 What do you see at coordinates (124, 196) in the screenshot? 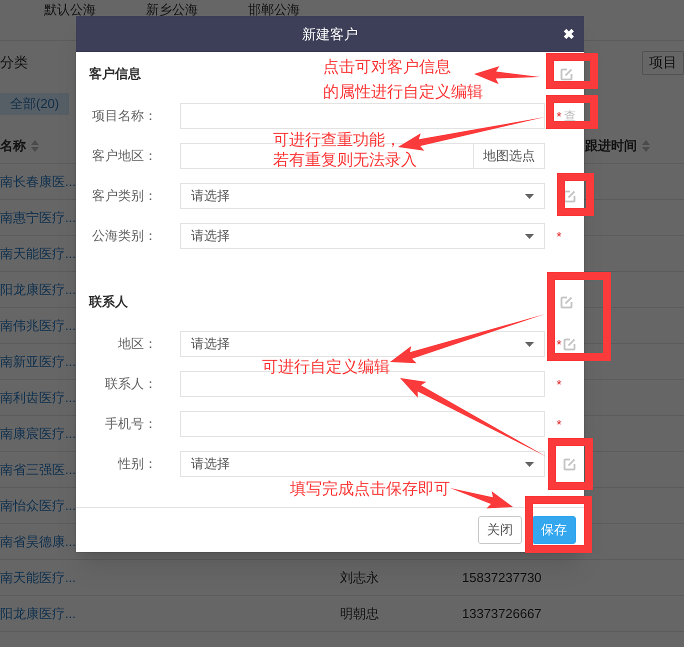
I see `field-label: 客户类别：` at bounding box center [124, 196].